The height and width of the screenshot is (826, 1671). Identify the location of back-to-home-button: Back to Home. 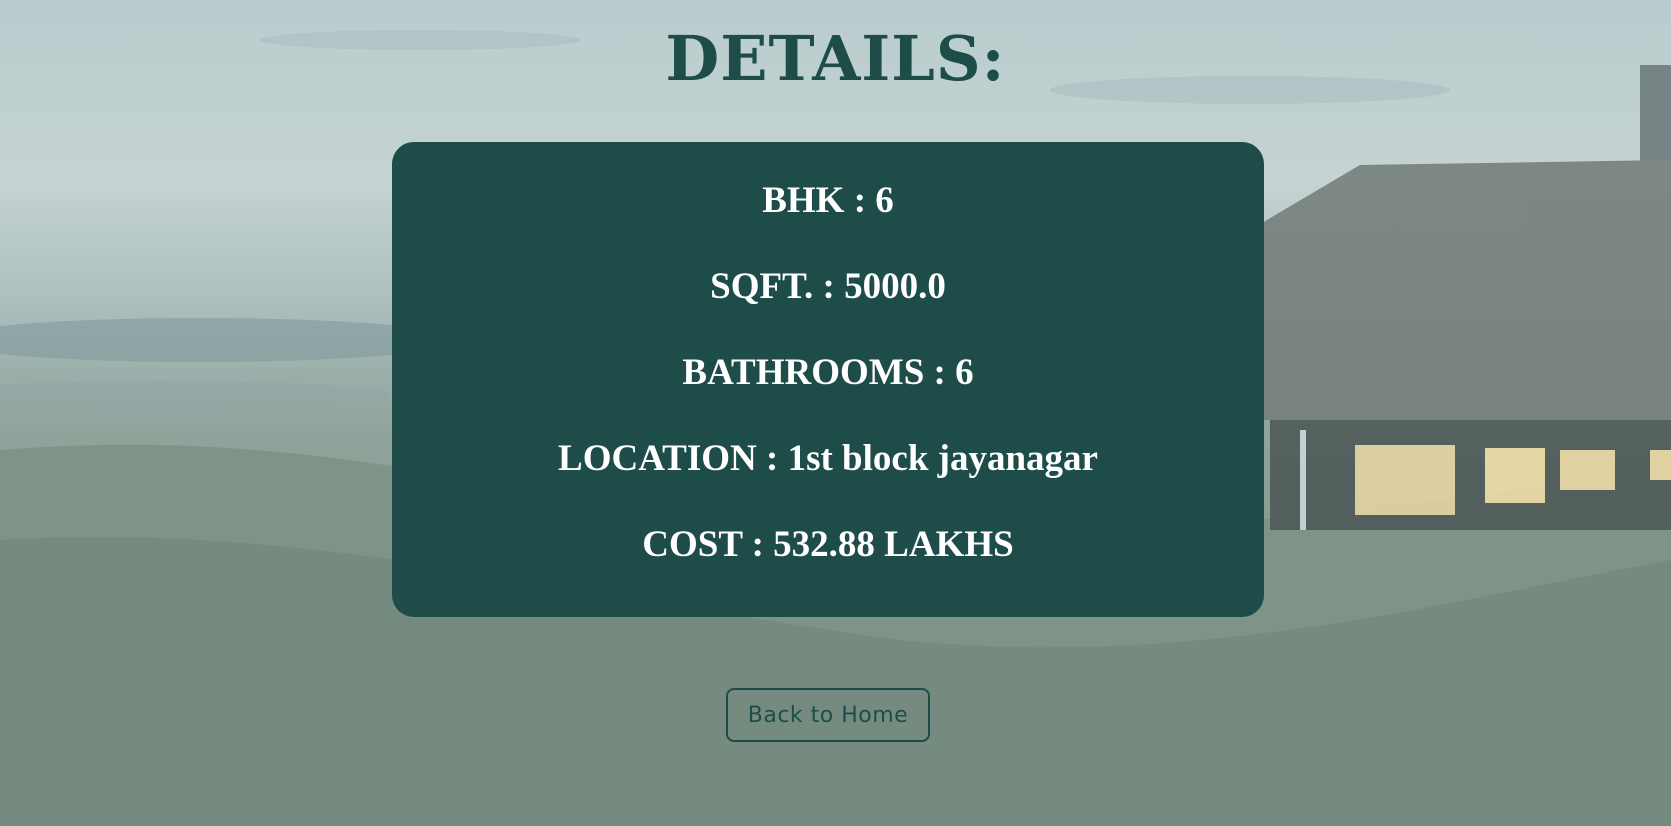
(828, 715).